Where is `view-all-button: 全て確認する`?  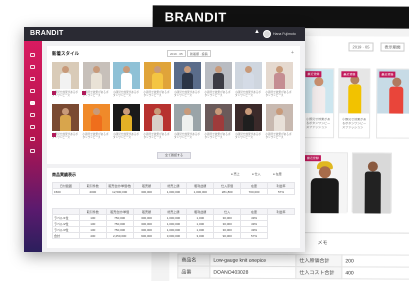 view-all-button: 全て確認する is located at coordinates (174, 155).